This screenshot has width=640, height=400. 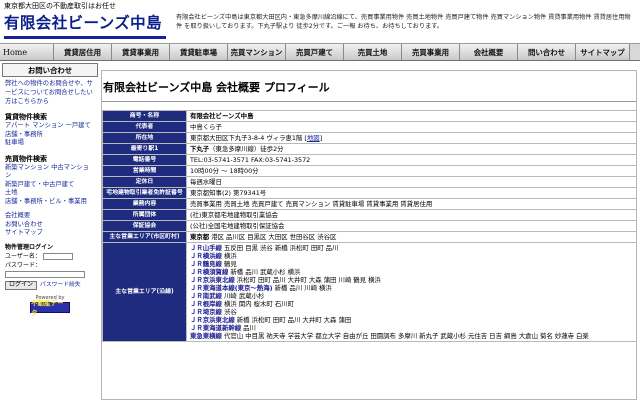 I want to click on login-password-label-row: パスワード：, so click(x=50, y=266).